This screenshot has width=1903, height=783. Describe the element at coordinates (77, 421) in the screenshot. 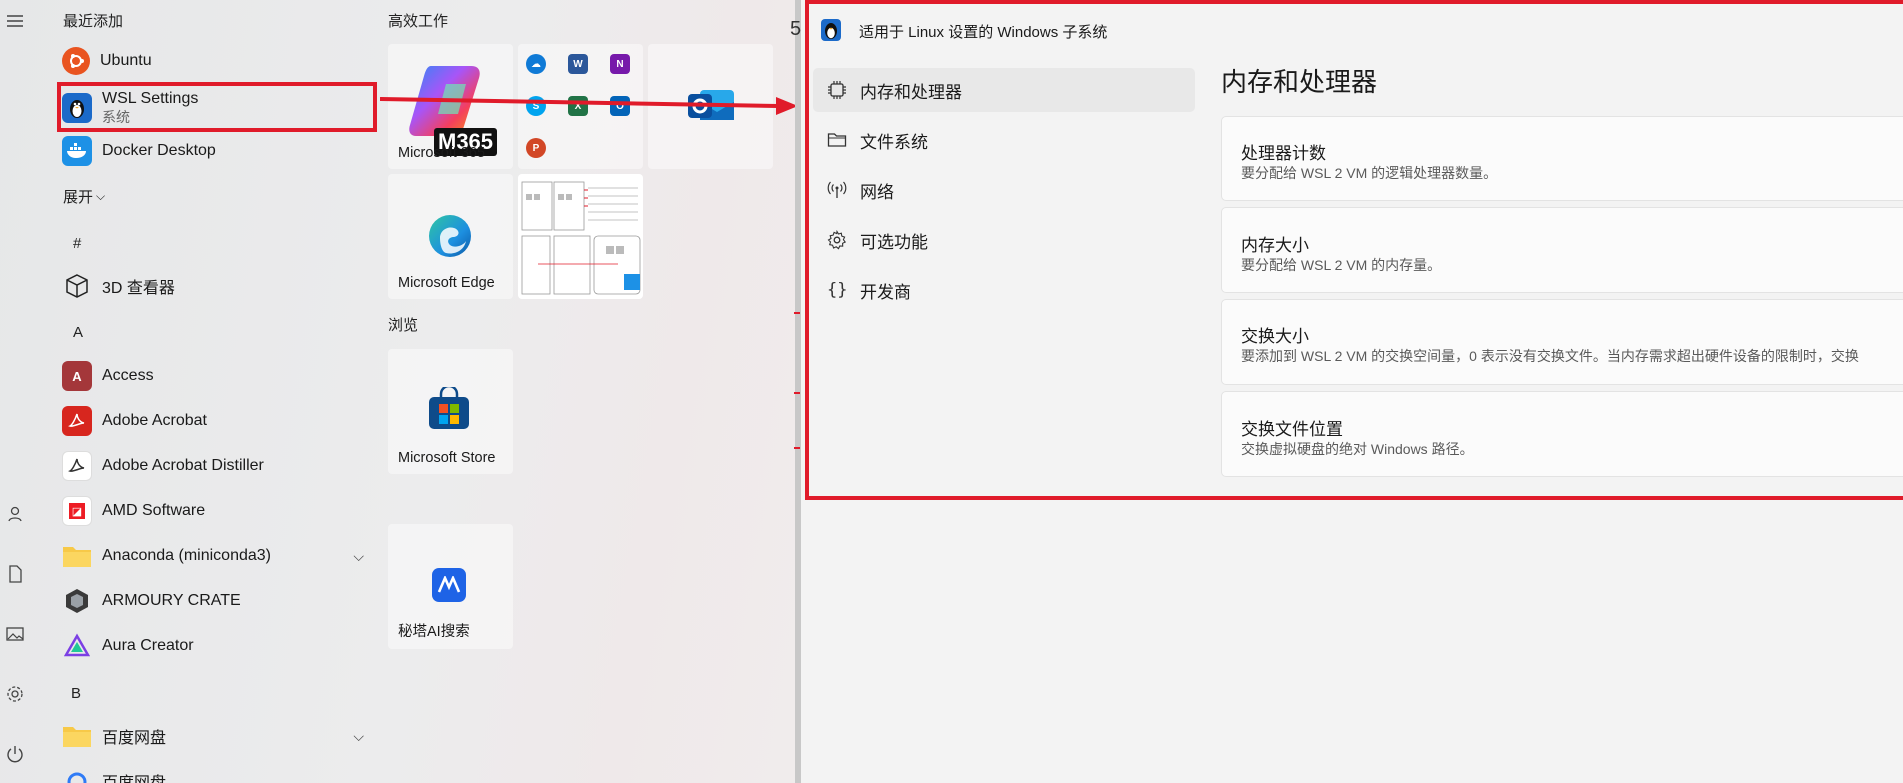

I see `acrobat-icon` at that location.